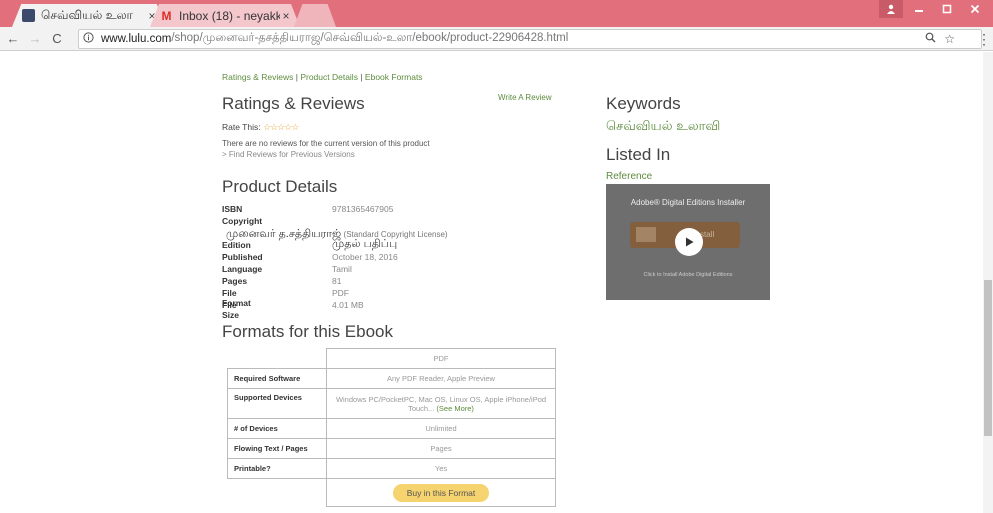 The image size is (993, 513). What do you see at coordinates (348, 305) in the screenshot?
I see `spec-value: 4.01 MB` at bounding box center [348, 305].